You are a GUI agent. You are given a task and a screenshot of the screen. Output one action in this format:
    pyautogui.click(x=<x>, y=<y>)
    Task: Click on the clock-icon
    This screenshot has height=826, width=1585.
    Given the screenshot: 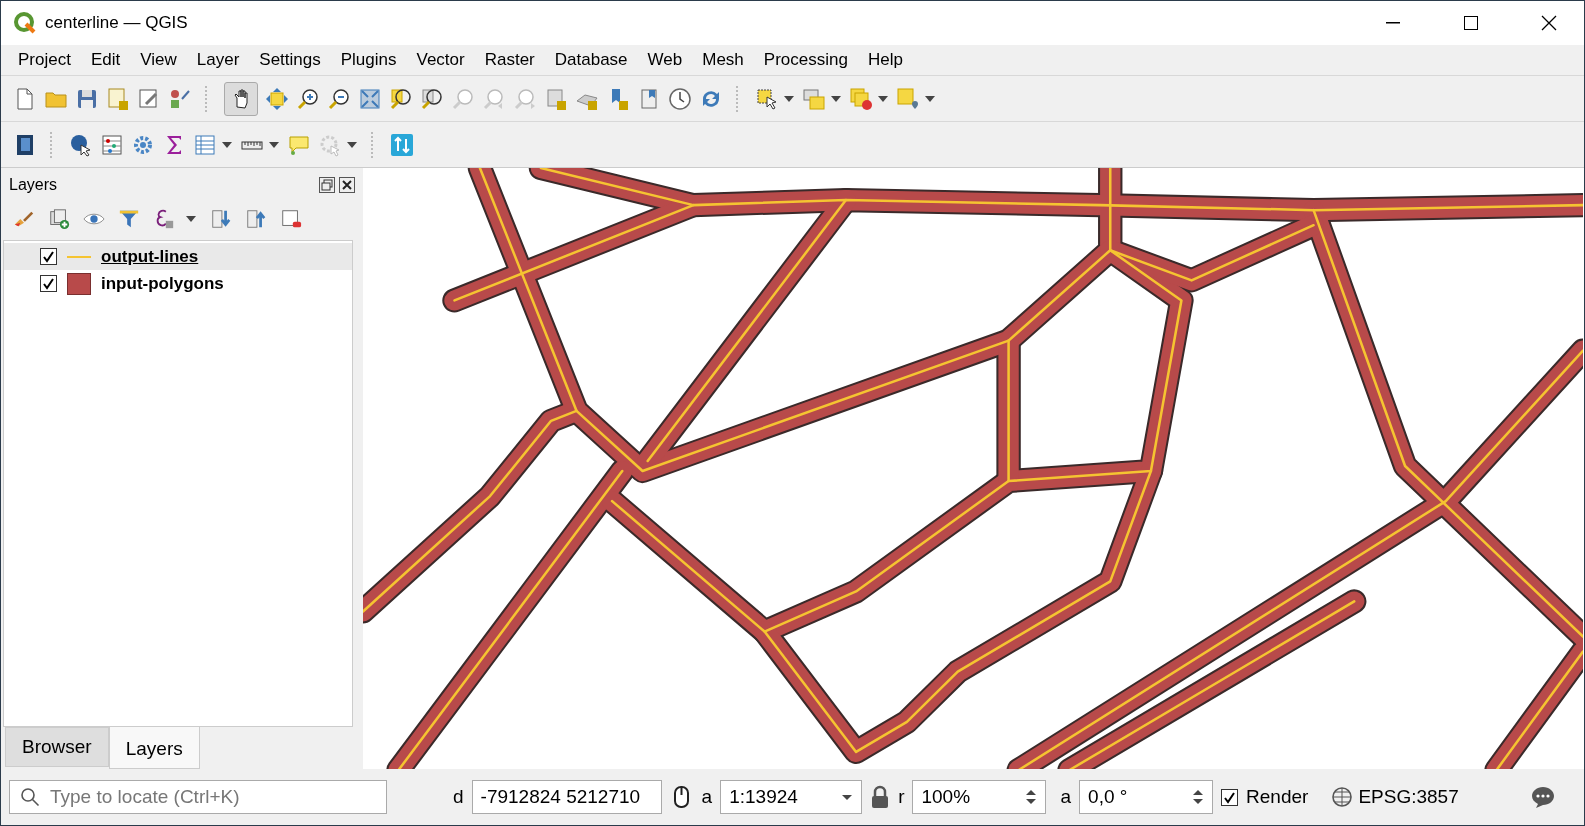 What is the action you would take?
    pyautogui.click(x=680, y=98)
    